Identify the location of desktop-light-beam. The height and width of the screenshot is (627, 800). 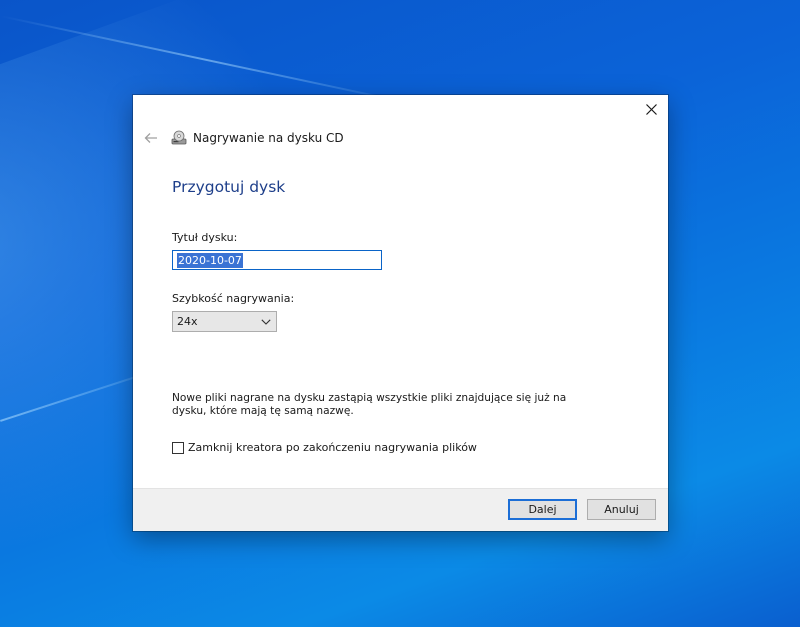
(205, 60).